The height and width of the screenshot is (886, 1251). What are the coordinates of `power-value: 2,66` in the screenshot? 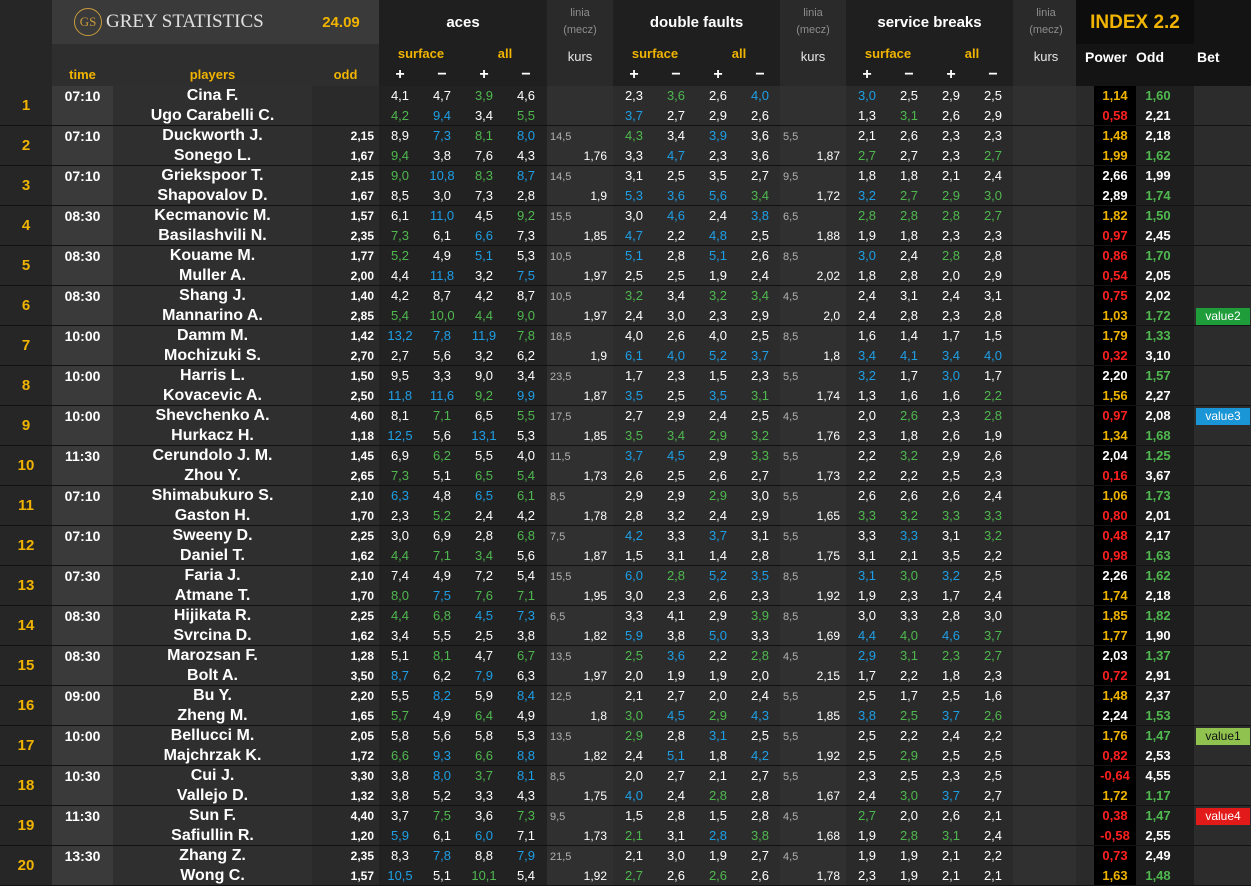 It's located at (1115, 175).